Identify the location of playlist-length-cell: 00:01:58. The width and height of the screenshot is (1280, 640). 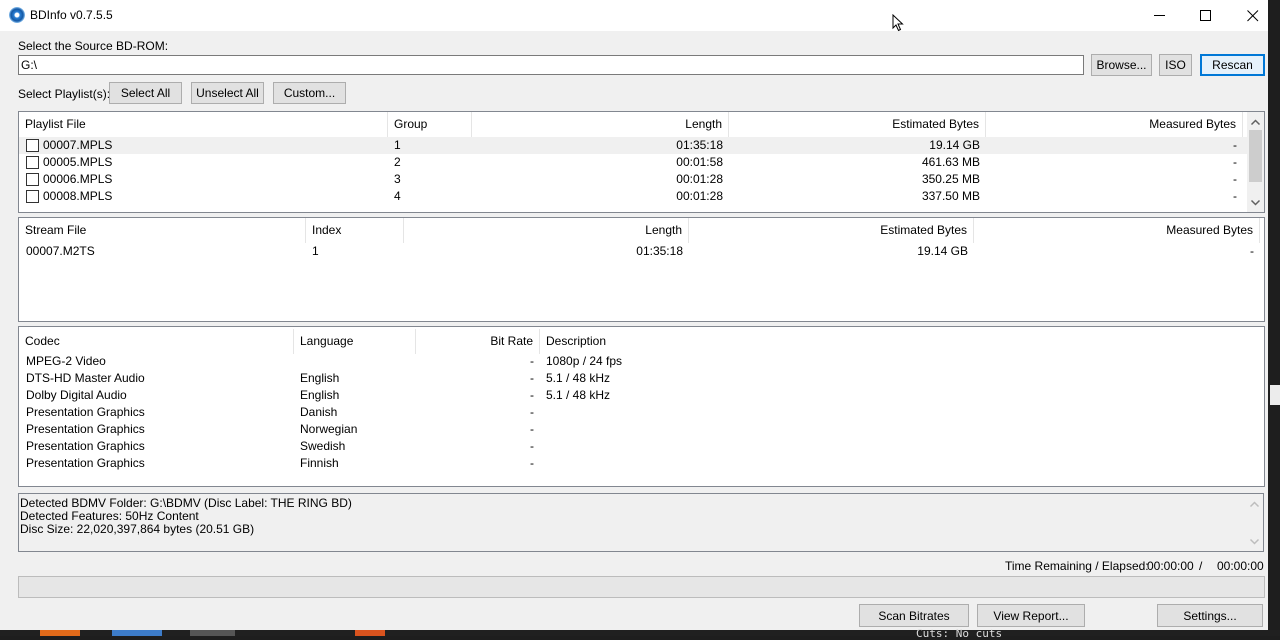
(699, 162).